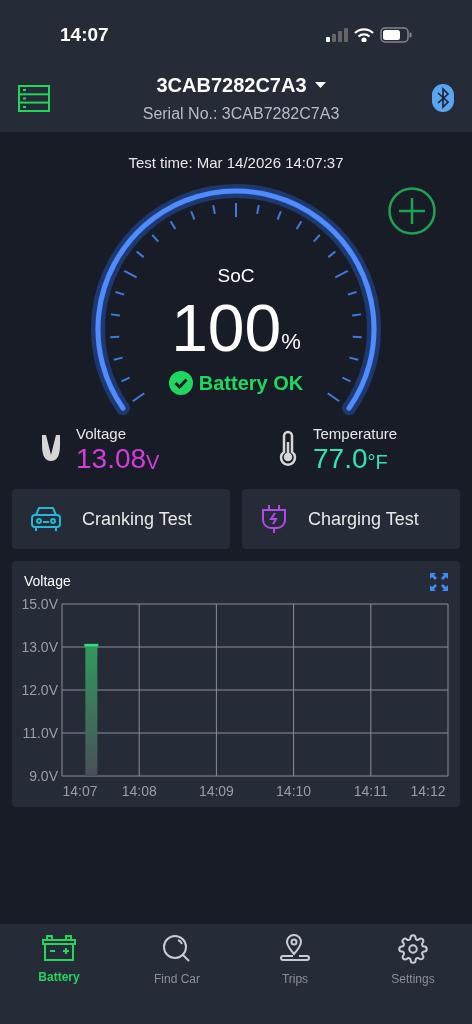  Describe the element at coordinates (412, 210) in the screenshot. I see `add-icon` at that location.